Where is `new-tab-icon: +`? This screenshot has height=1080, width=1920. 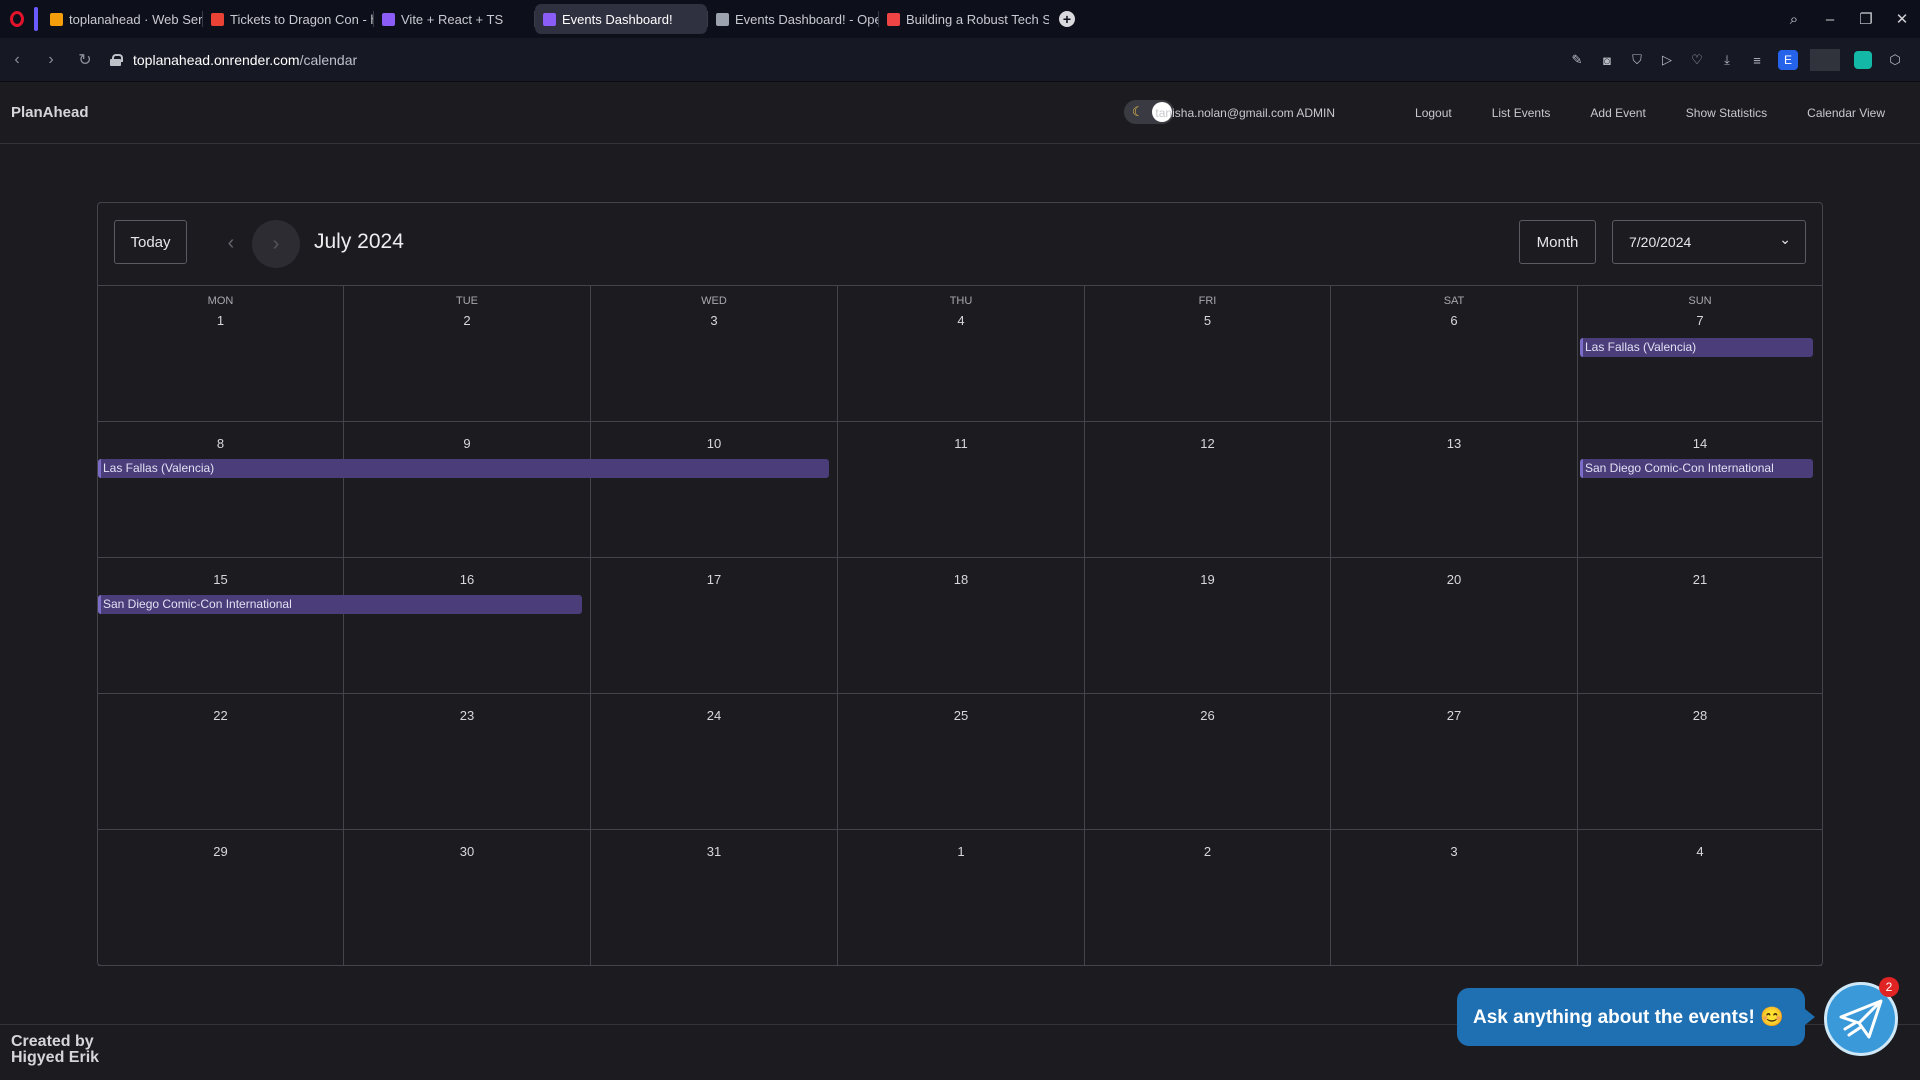 new-tab-icon: + is located at coordinates (1067, 19).